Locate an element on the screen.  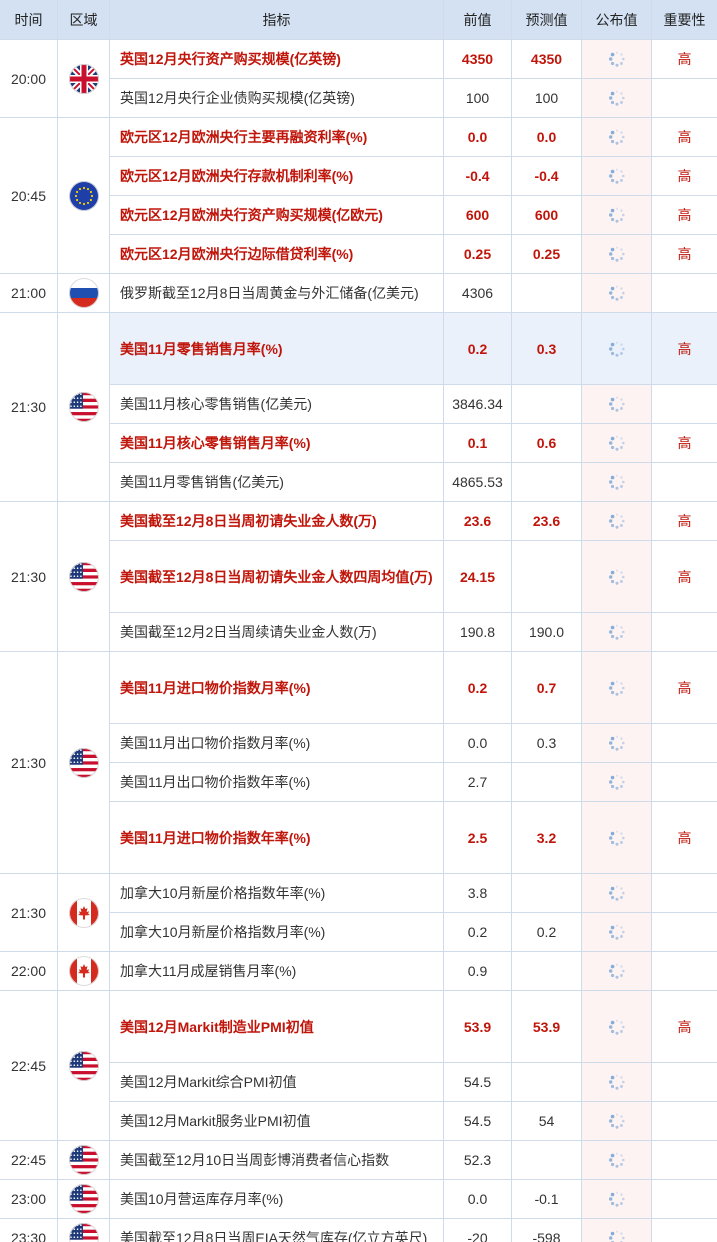
indicator-name: 美国截至12月8日当周初请失业金人数(万) is located at coordinates (277, 521).